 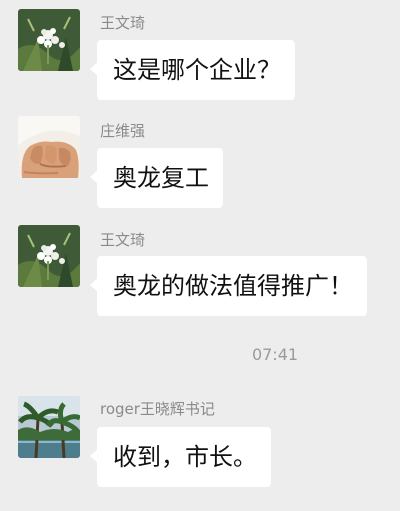 I want to click on sender-name: roger王晓辉书记, so click(x=157, y=409).